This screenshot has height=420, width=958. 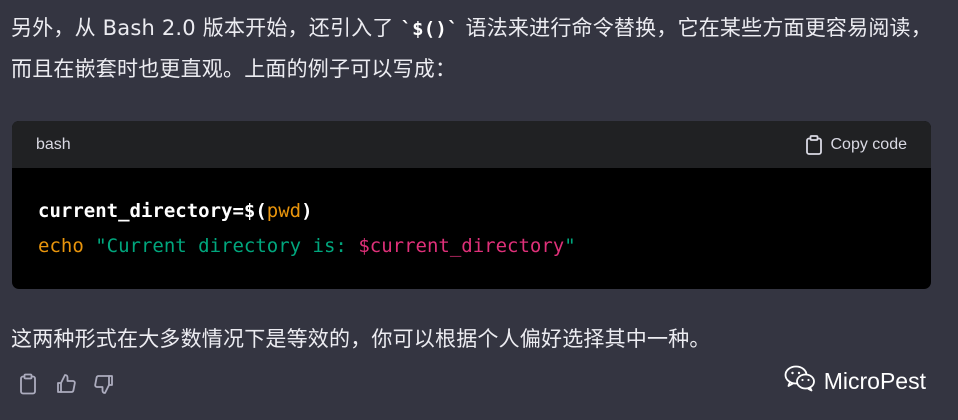 I want to click on code-token-assign: current_directory=$(, so click(x=152, y=211).